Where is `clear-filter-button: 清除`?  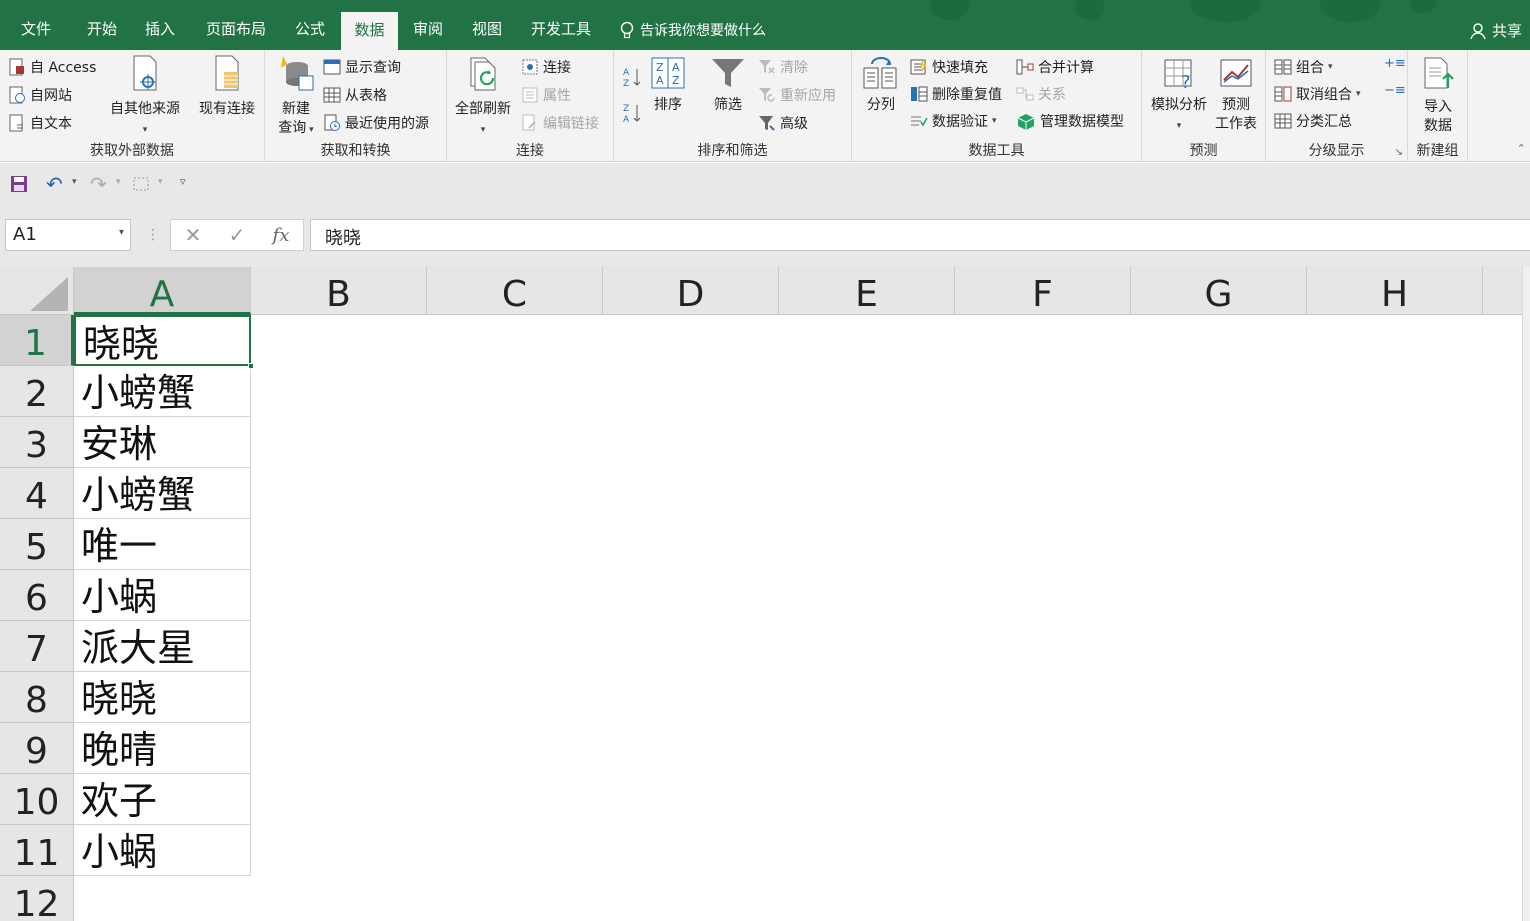 clear-filter-button: 清除 is located at coordinates (783, 67).